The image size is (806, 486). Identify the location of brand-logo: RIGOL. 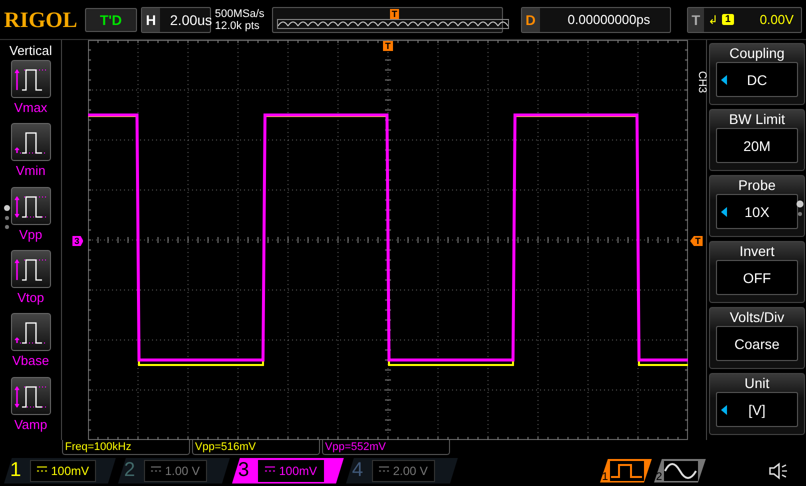
(41, 19).